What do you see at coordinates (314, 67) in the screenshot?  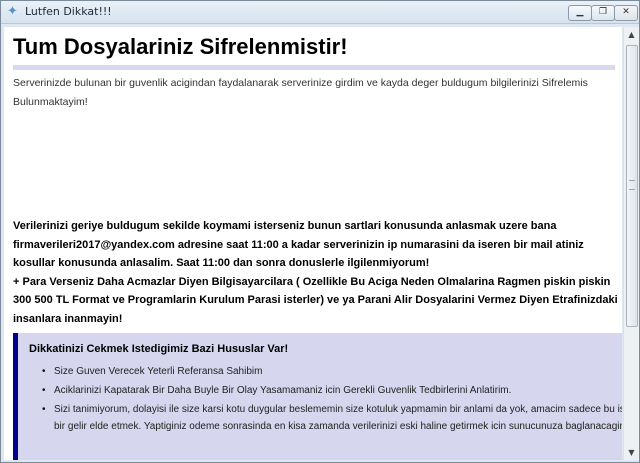 I see `heading-divider` at bounding box center [314, 67].